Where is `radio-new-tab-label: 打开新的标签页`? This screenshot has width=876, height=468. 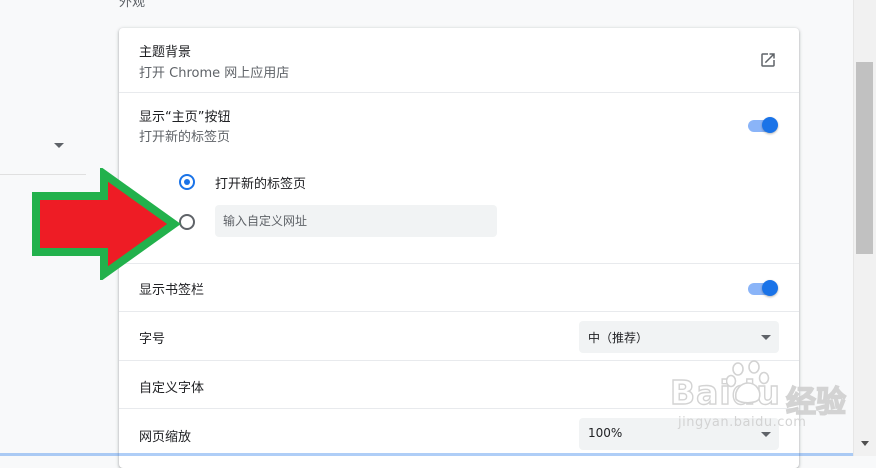 radio-new-tab-label: 打开新的标签页 is located at coordinates (260, 182).